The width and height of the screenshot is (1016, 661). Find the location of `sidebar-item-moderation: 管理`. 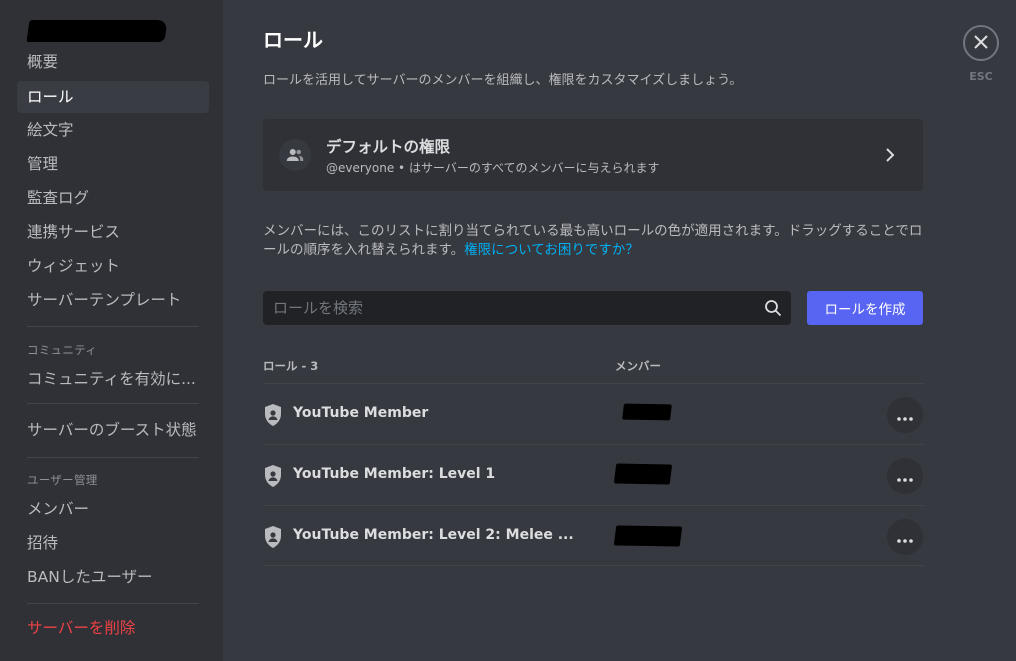

sidebar-item-moderation: 管理 is located at coordinates (113, 164).